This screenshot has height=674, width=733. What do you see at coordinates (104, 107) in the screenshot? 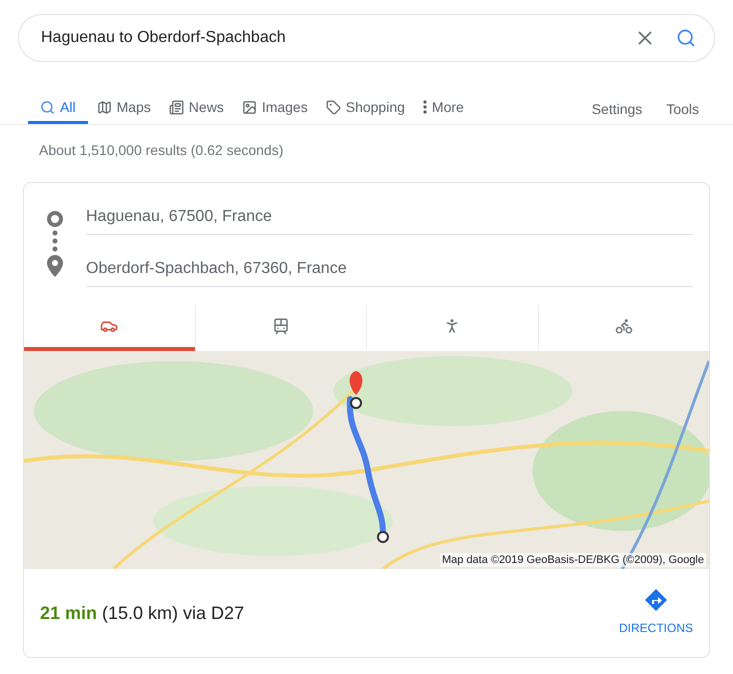
I see `map-icon` at bounding box center [104, 107].